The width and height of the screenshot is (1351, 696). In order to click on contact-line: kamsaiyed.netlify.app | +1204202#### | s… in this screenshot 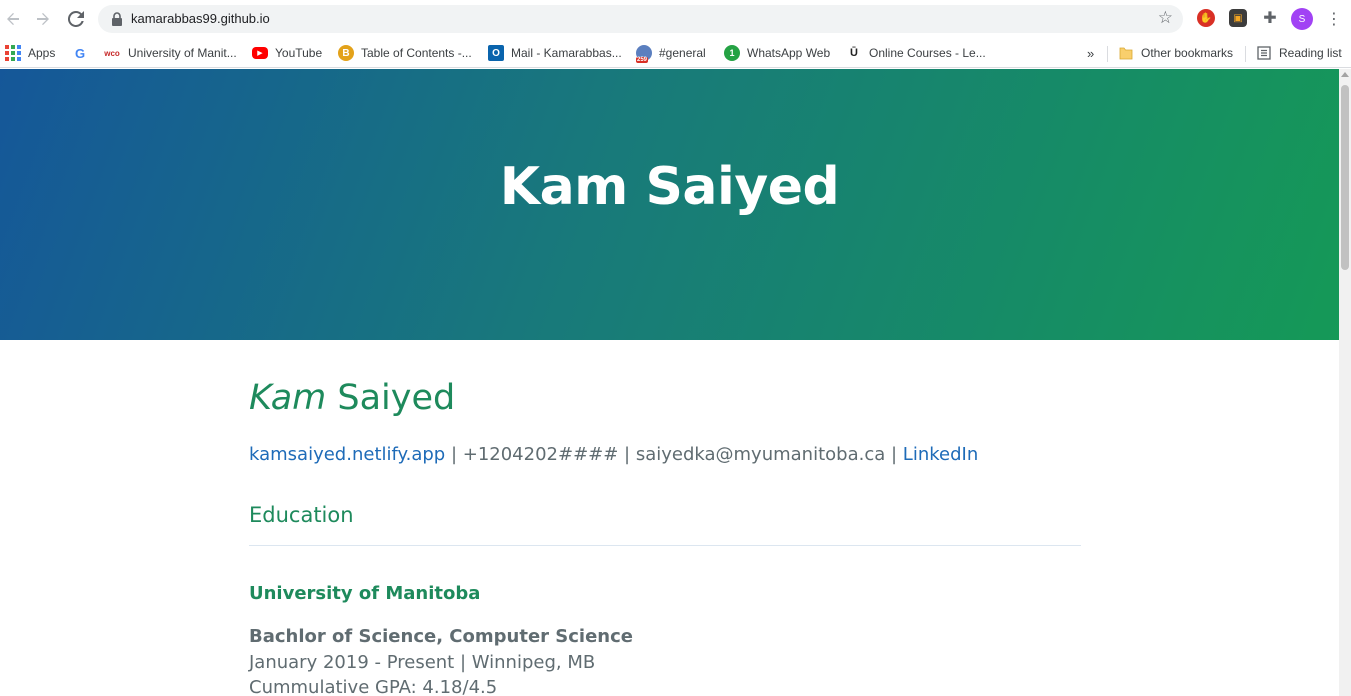, I will do `click(613, 454)`.